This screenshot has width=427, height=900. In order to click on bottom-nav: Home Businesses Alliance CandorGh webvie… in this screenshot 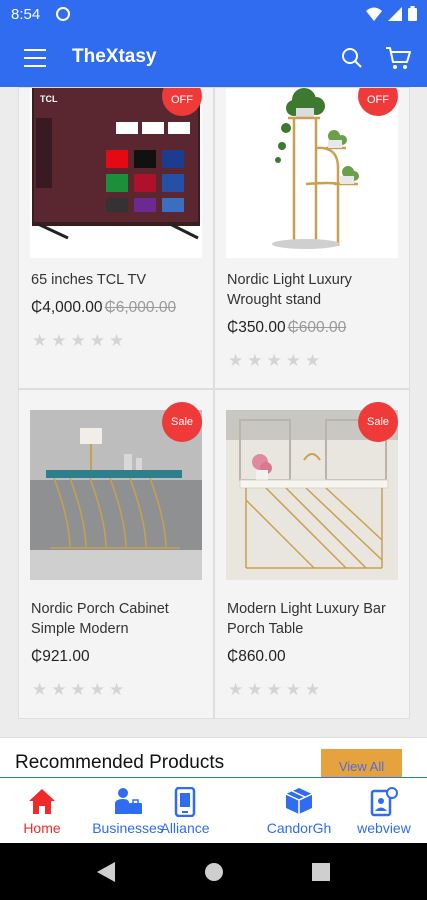, I will do `click(213, 810)`.